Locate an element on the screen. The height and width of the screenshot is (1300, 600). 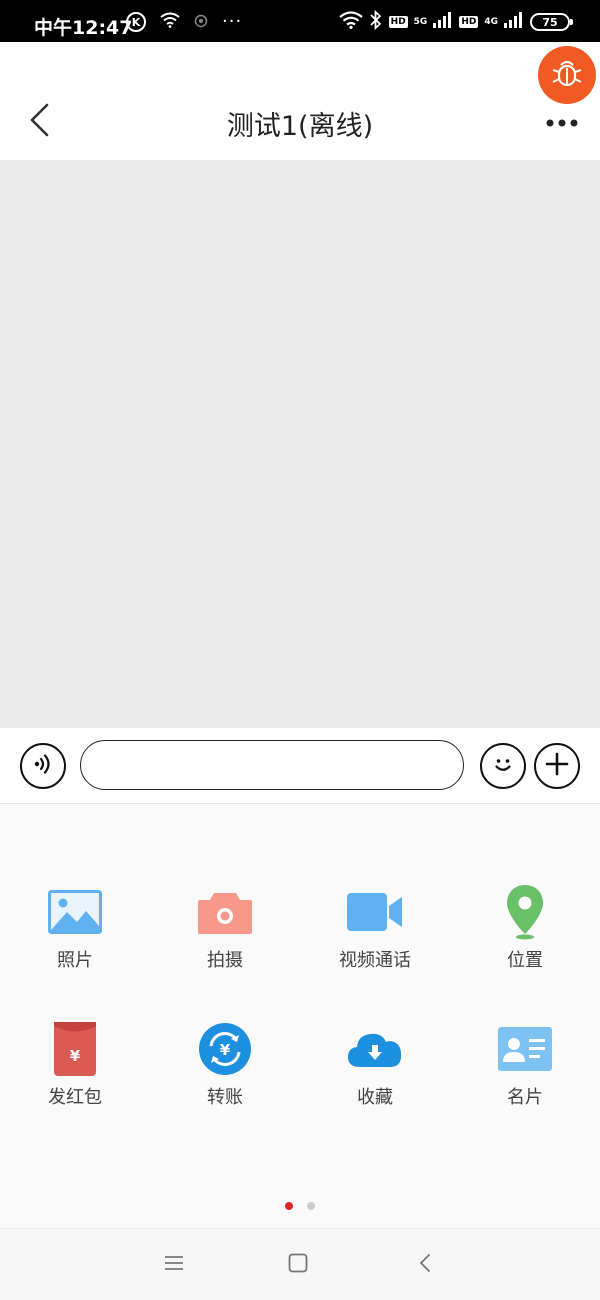
more-dots-icon is located at coordinates (562, 121).